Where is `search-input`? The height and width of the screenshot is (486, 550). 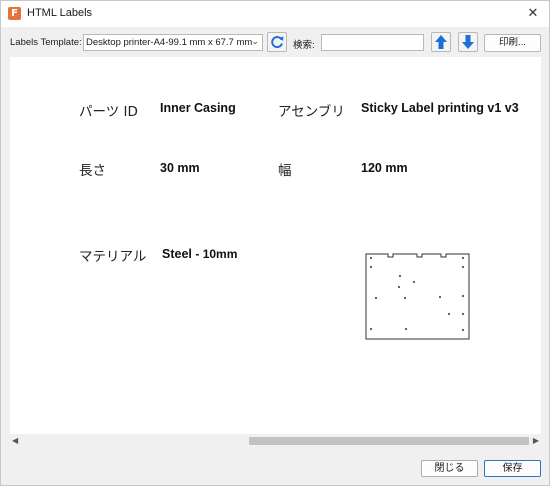 search-input is located at coordinates (372, 42).